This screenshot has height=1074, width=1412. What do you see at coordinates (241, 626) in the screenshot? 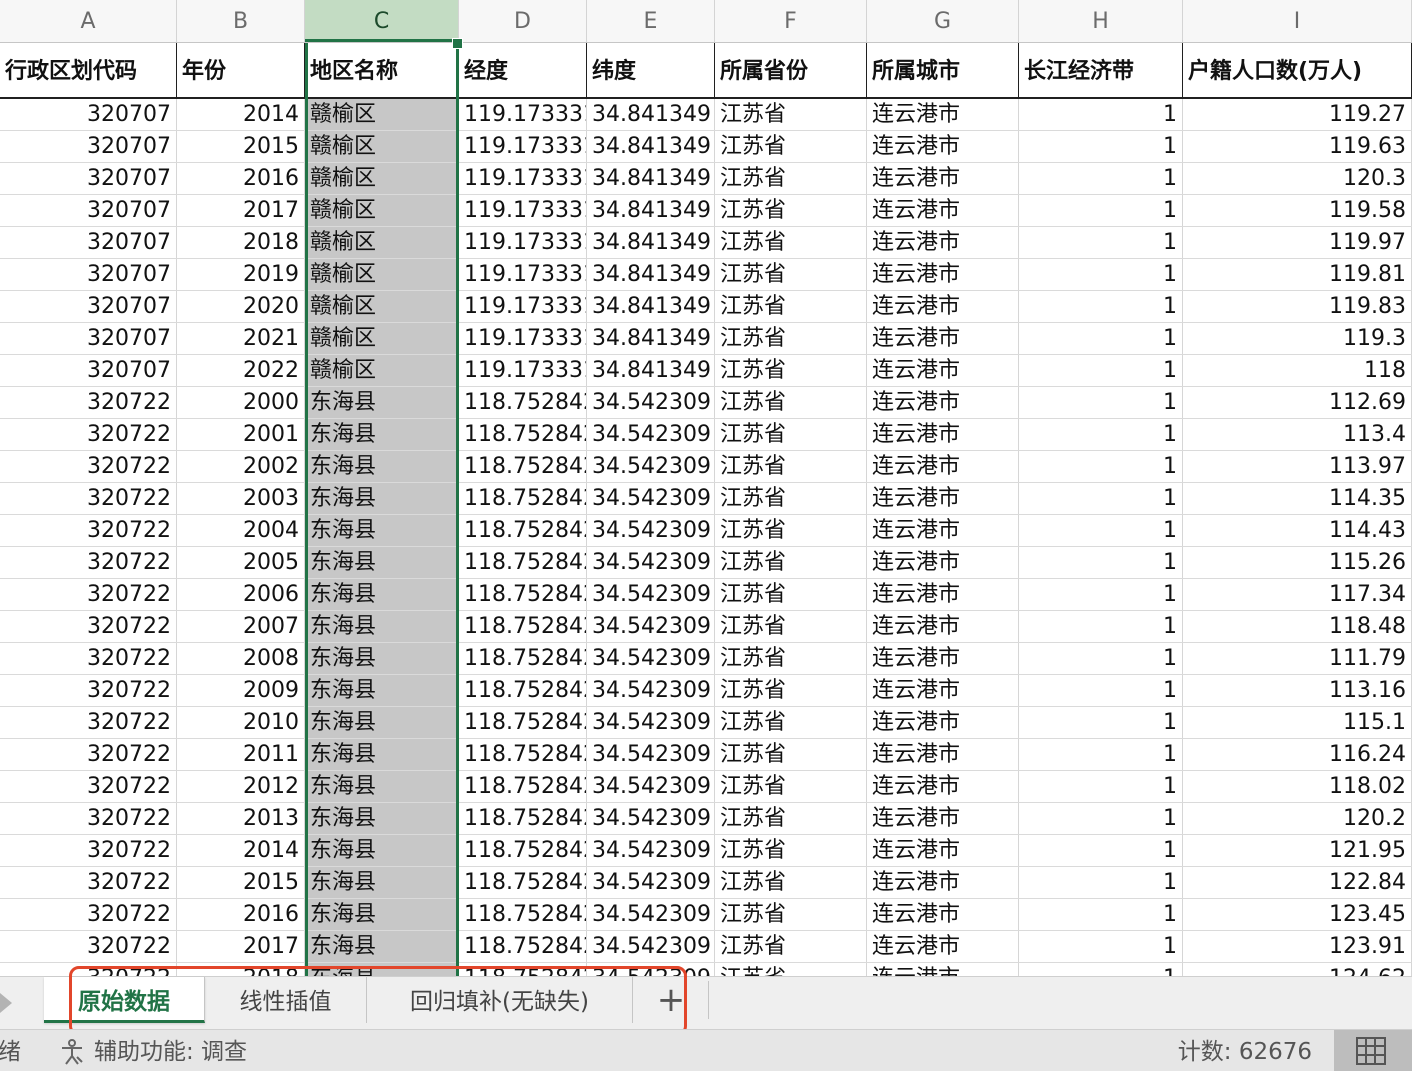
I see `table-cell: 2007` at bounding box center [241, 626].